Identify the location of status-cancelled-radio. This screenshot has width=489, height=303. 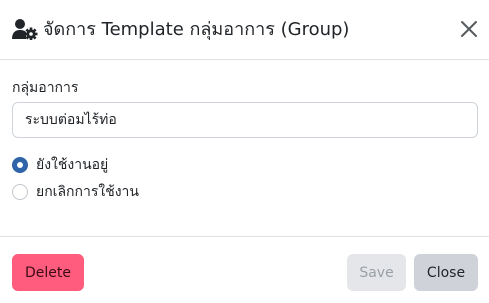
(20, 192).